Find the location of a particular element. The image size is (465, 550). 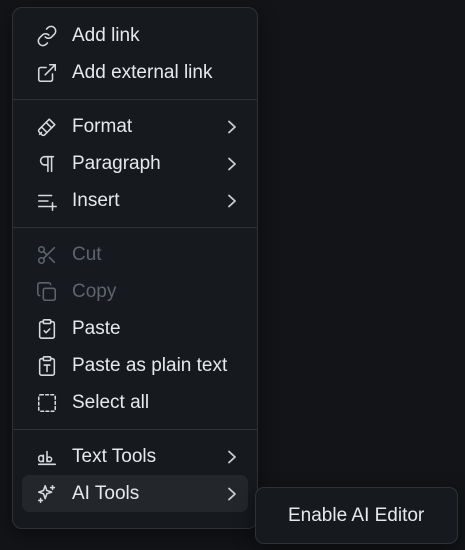

menu-item-cut: Cut is located at coordinates (135, 254).